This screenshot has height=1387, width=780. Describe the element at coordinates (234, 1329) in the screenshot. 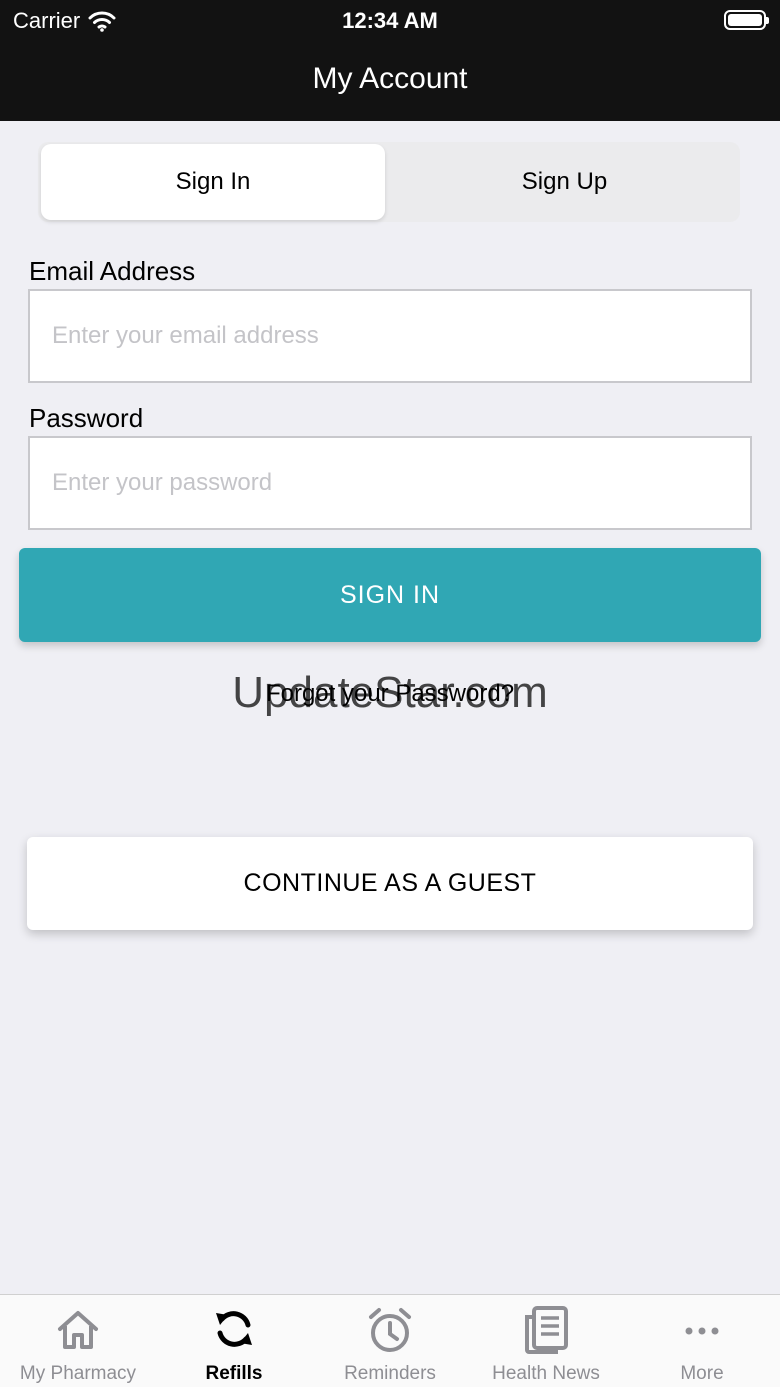

I see `refresh-icon` at that location.